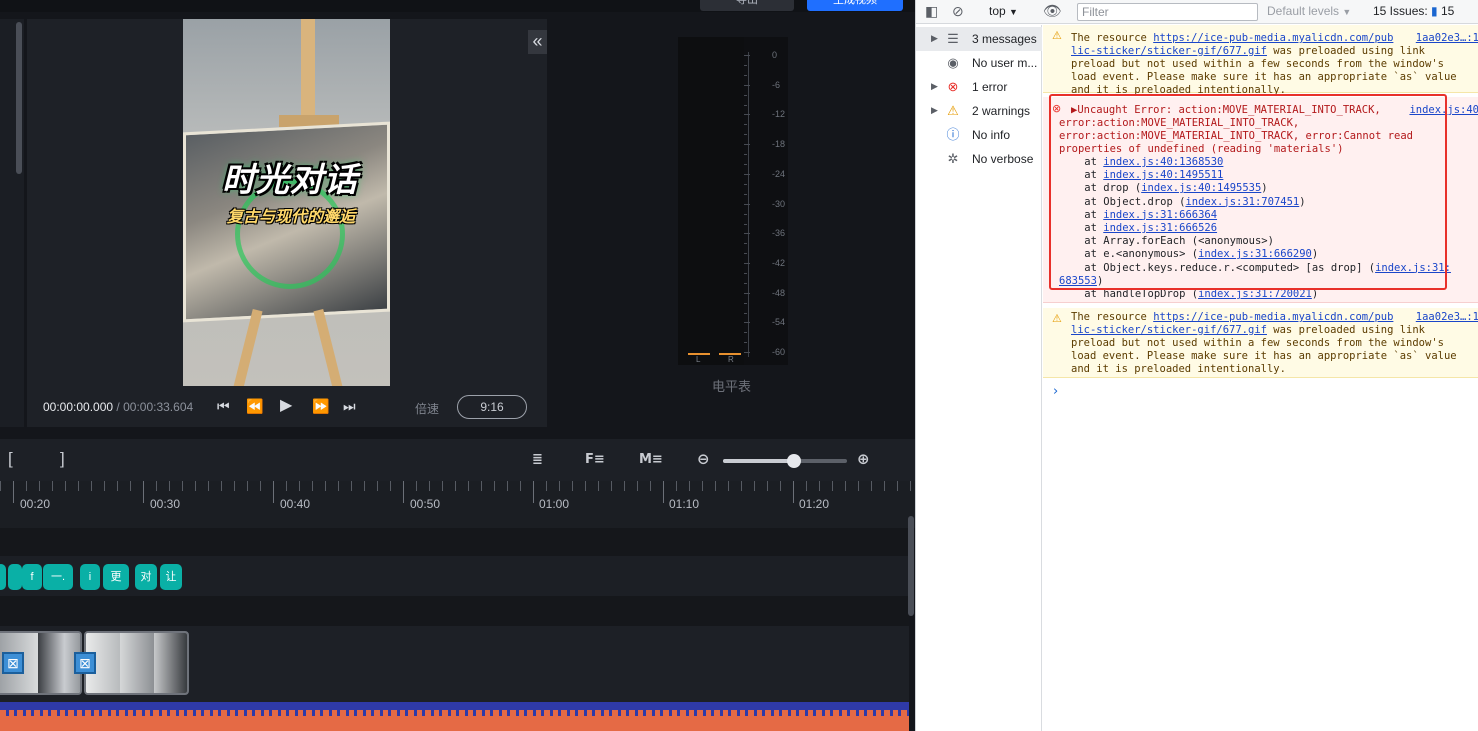  Describe the element at coordinates (1163, 162) in the screenshot. I see `stack-link: index.js:40:1368530` at that location.